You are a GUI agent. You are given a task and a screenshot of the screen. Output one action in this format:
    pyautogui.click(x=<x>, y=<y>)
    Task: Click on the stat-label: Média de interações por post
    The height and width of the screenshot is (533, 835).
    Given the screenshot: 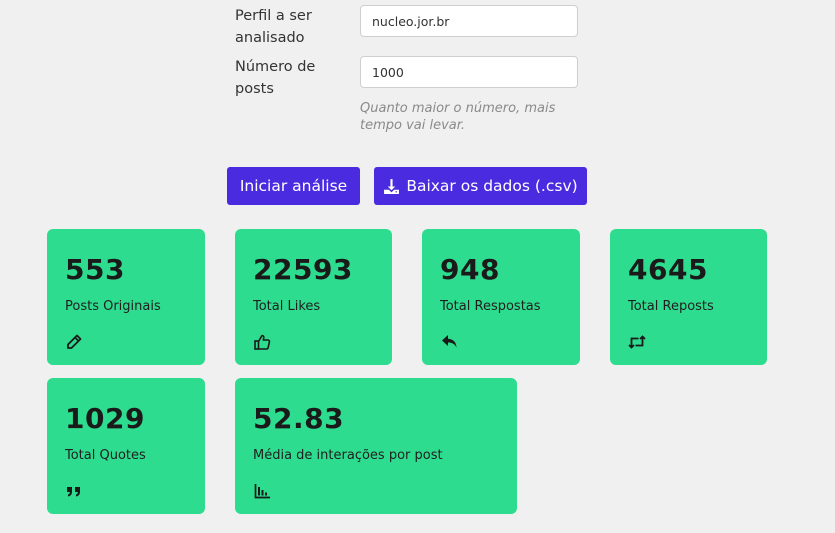 What is the action you would take?
    pyautogui.click(x=348, y=455)
    